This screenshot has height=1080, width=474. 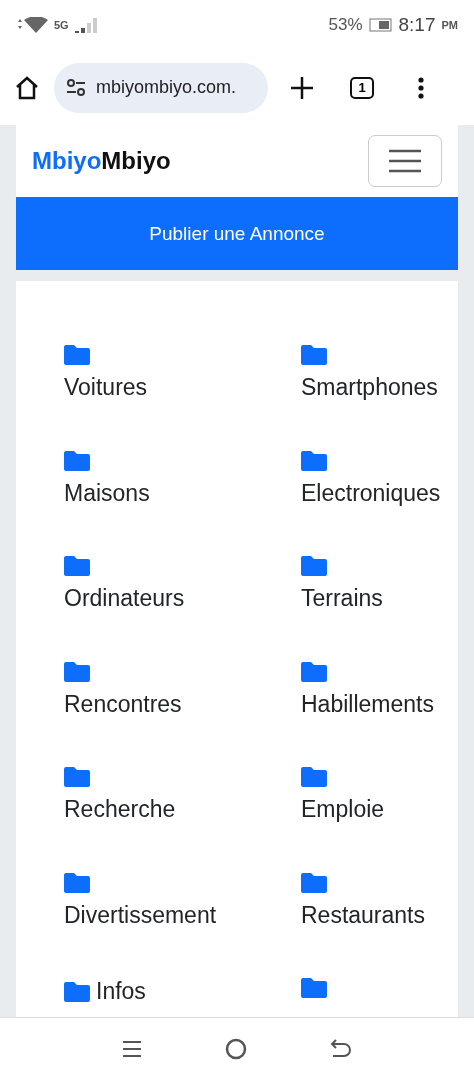 I want to click on wifi-icon, so click(x=32, y=25).